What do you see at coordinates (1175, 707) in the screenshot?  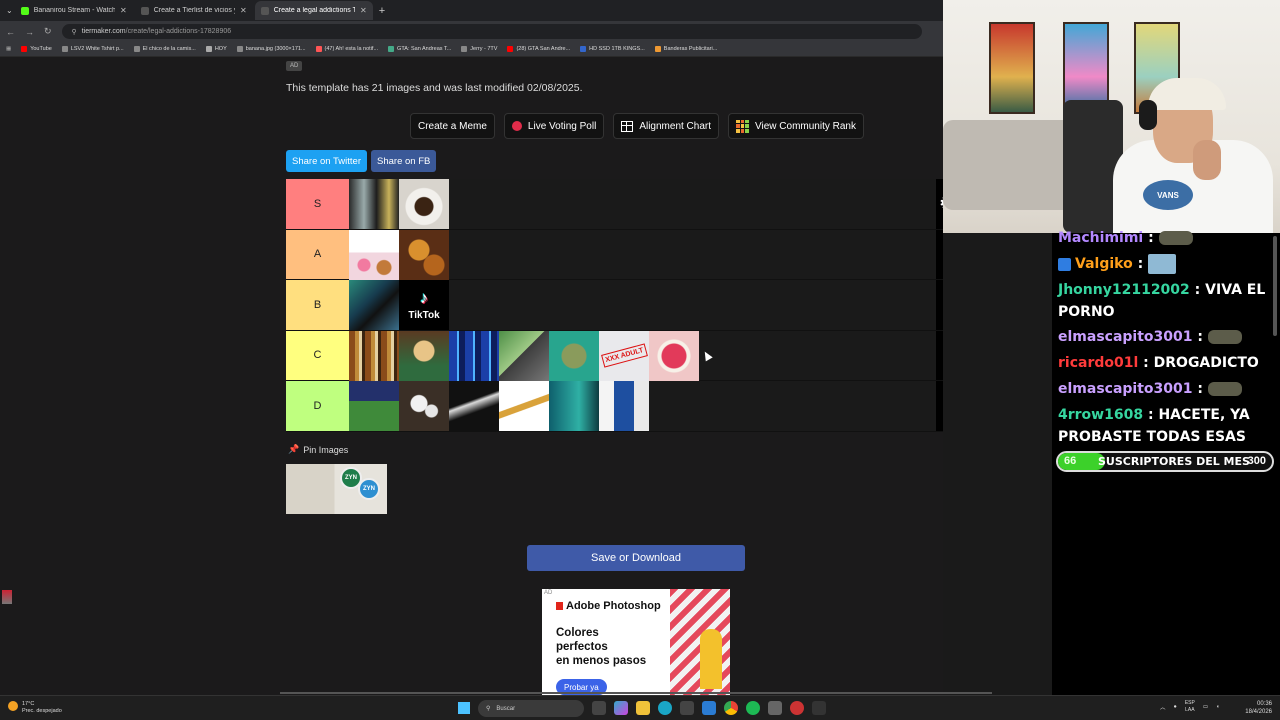 I see `mic-icon: ●` at bounding box center [1175, 707].